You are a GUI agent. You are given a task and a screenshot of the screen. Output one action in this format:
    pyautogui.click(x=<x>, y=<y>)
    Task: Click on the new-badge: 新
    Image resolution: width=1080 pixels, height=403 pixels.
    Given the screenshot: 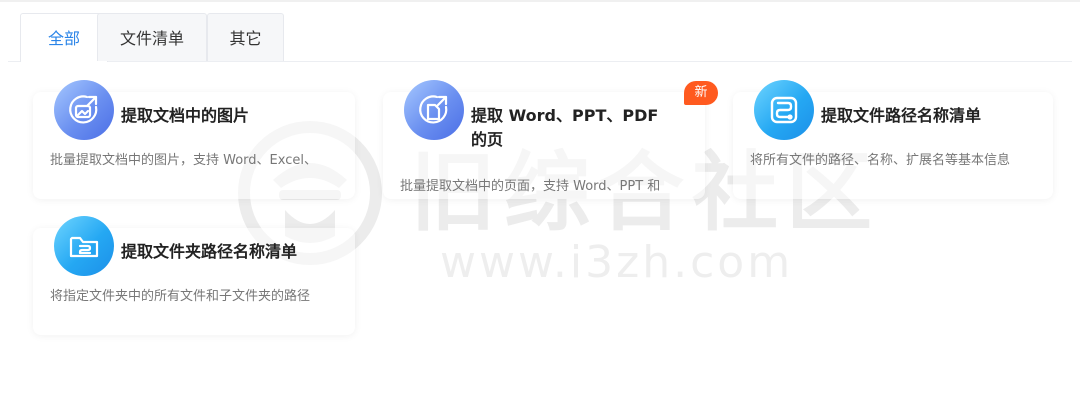 What is the action you would take?
    pyautogui.click(x=701, y=93)
    